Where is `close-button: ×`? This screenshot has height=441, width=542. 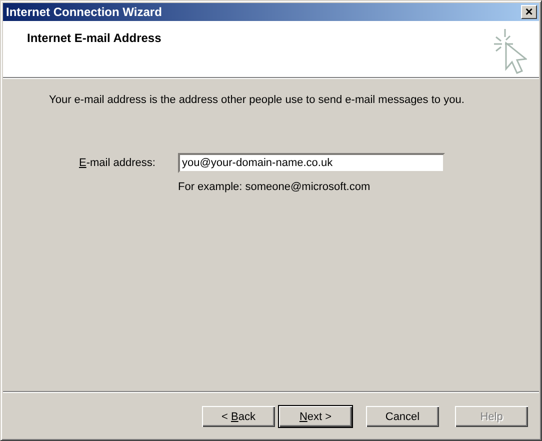
close-button: × is located at coordinates (529, 12).